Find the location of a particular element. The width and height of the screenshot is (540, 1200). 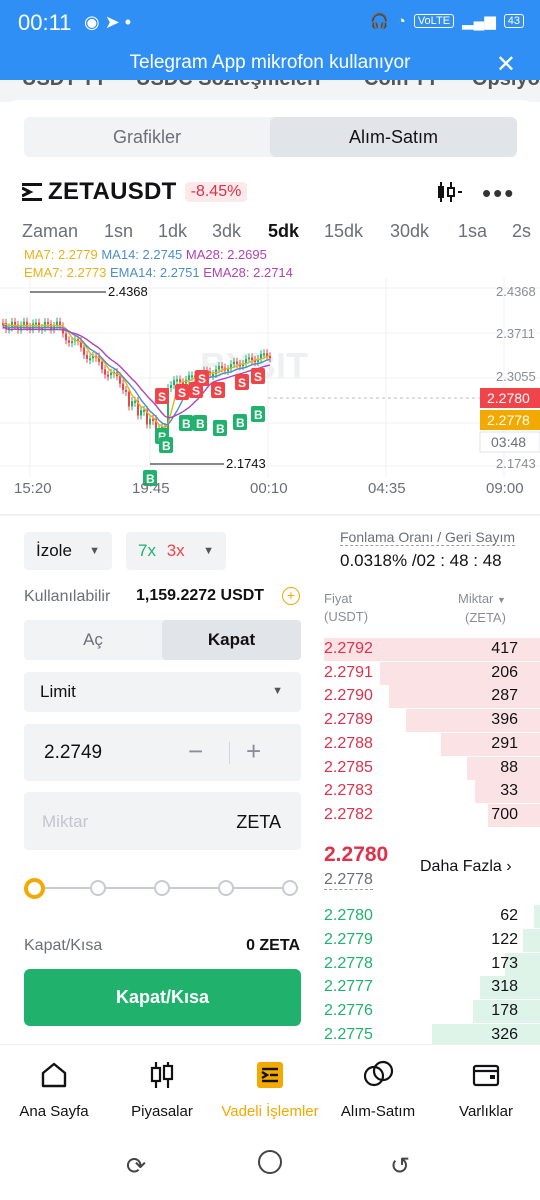

timeframe-bar: Zaman 1sn 1dk 3dk 5dk 15dk 30dk 1sa 2s is located at coordinates (281, 232).